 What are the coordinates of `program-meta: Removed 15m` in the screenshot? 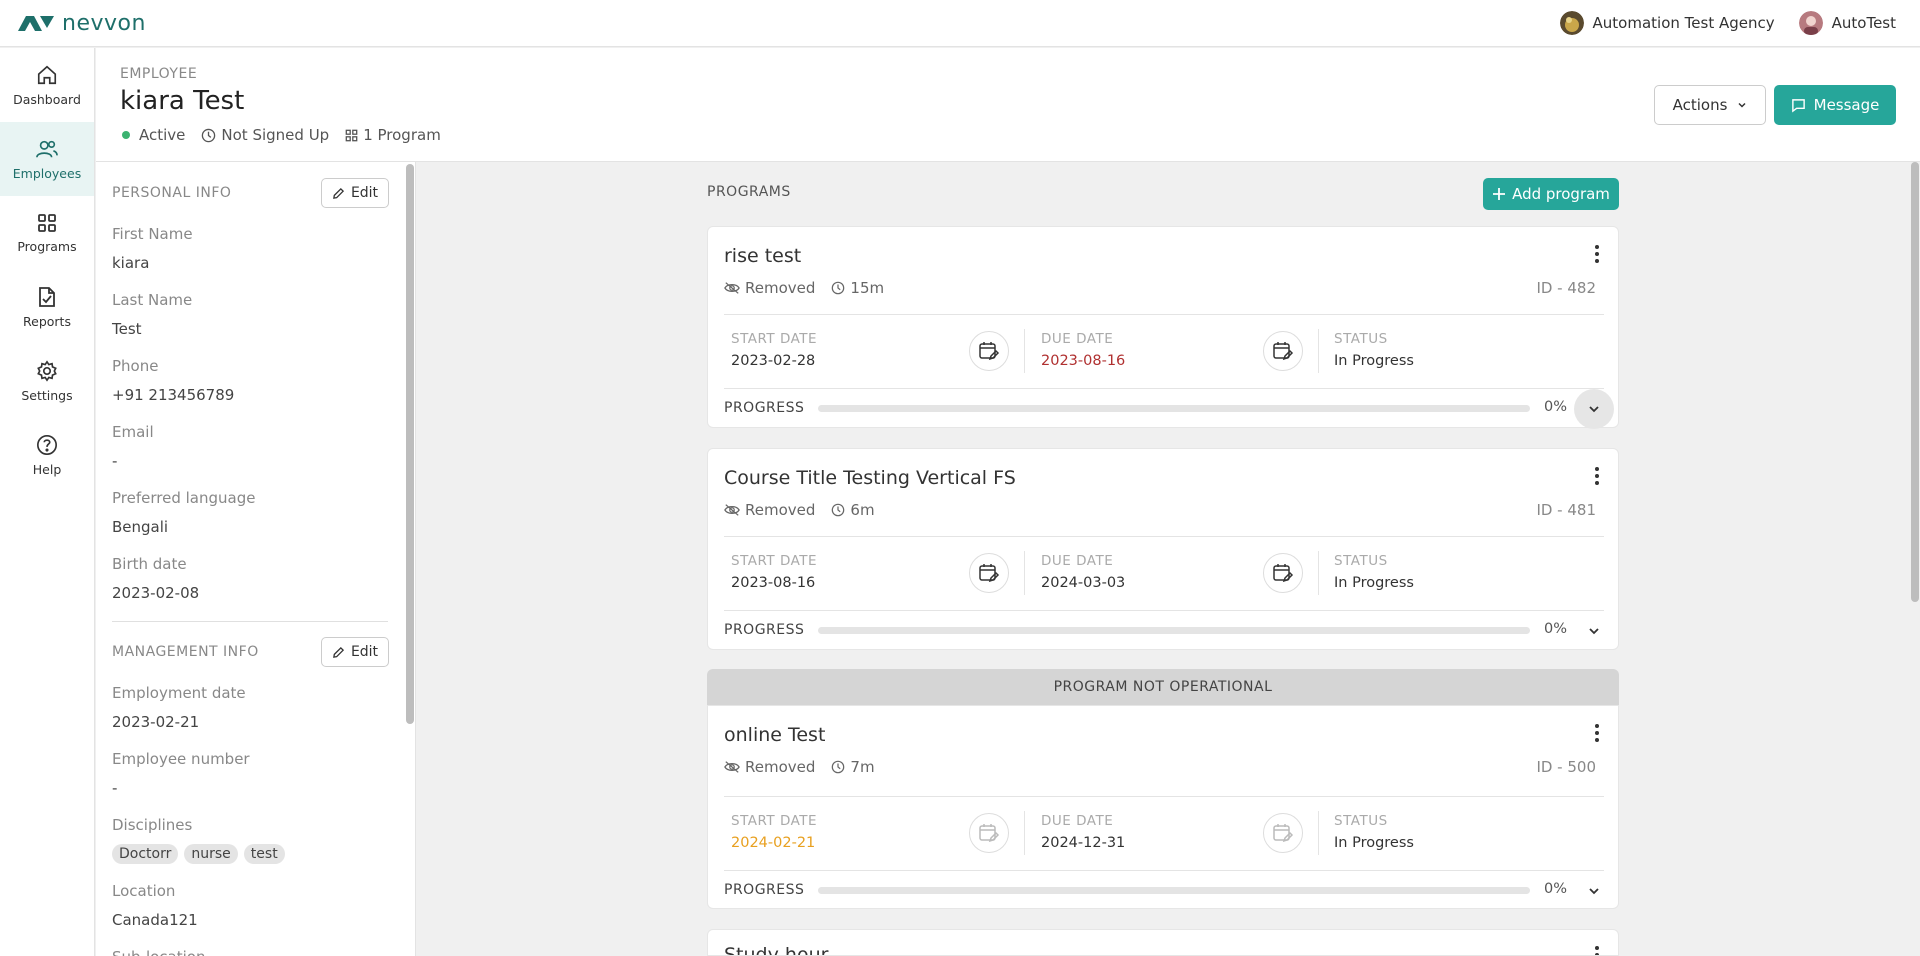 It's located at (812, 288).